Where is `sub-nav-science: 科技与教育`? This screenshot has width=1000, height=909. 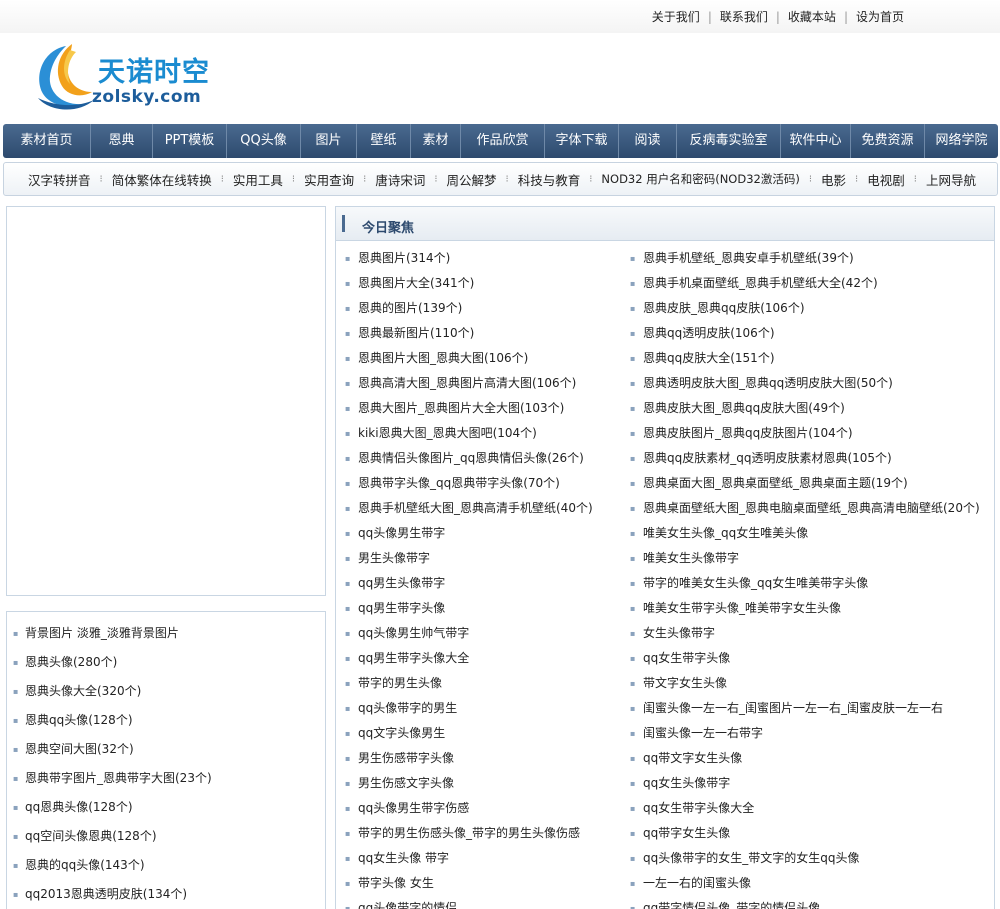
sub-nav-science: 科技与教育 is located at coordinates (549, 179).